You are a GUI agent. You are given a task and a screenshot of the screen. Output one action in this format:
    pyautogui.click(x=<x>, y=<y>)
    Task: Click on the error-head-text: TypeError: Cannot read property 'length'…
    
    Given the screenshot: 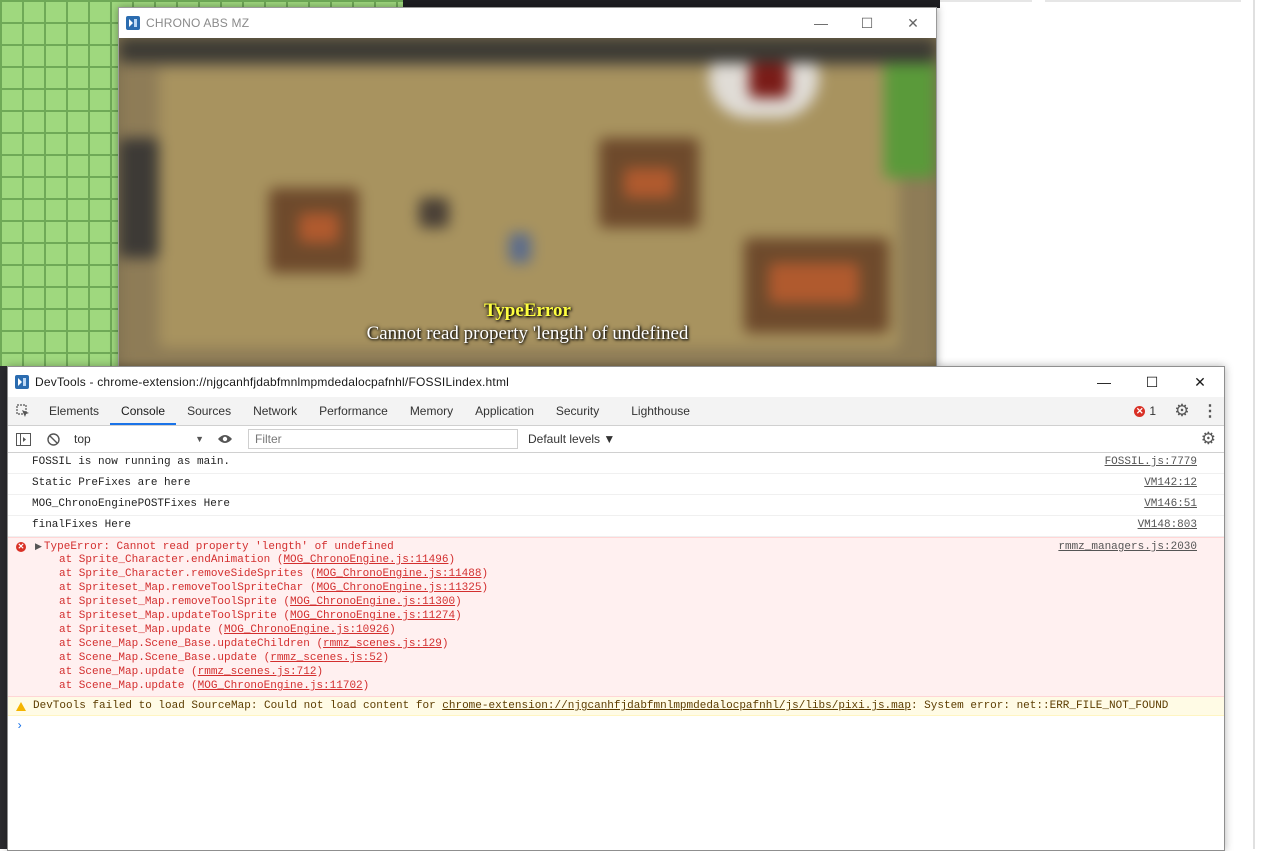 What is the action you would take?
    pyautogui.click(x=218, y=547)
    